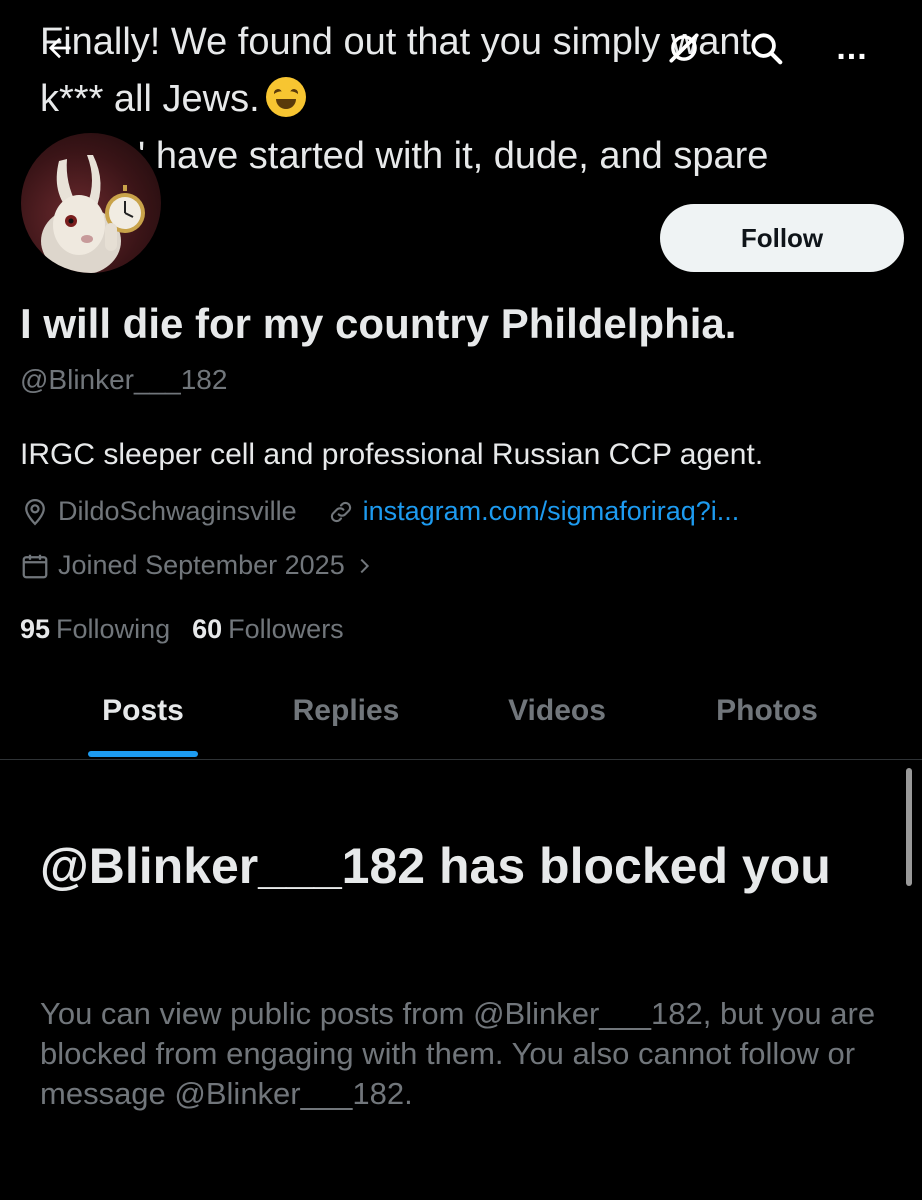 Image resolution: width=922 pixels, height=1200 pixels. Describe the element at coordinates (35, 511) in the screenshot. I see `location-pin-icon` at that location.